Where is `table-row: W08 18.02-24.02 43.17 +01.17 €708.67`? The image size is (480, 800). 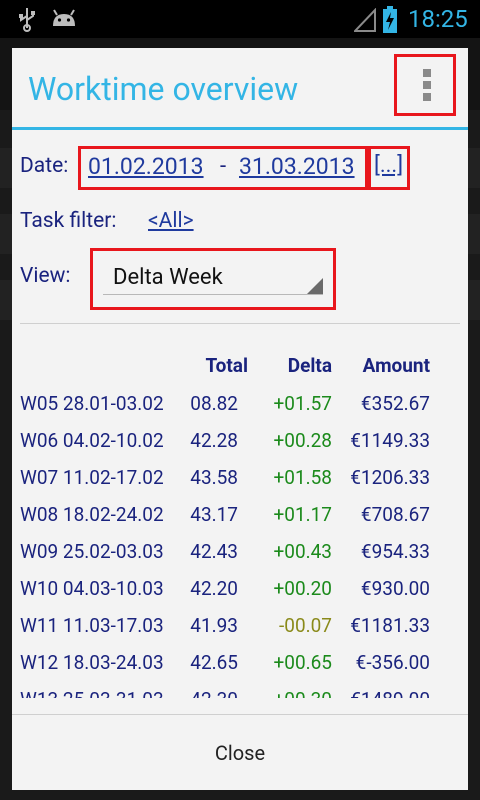
table-row: W08 18.02-24.02 43.17 +01.17 €708.67 is located at coordinates (240, 521).